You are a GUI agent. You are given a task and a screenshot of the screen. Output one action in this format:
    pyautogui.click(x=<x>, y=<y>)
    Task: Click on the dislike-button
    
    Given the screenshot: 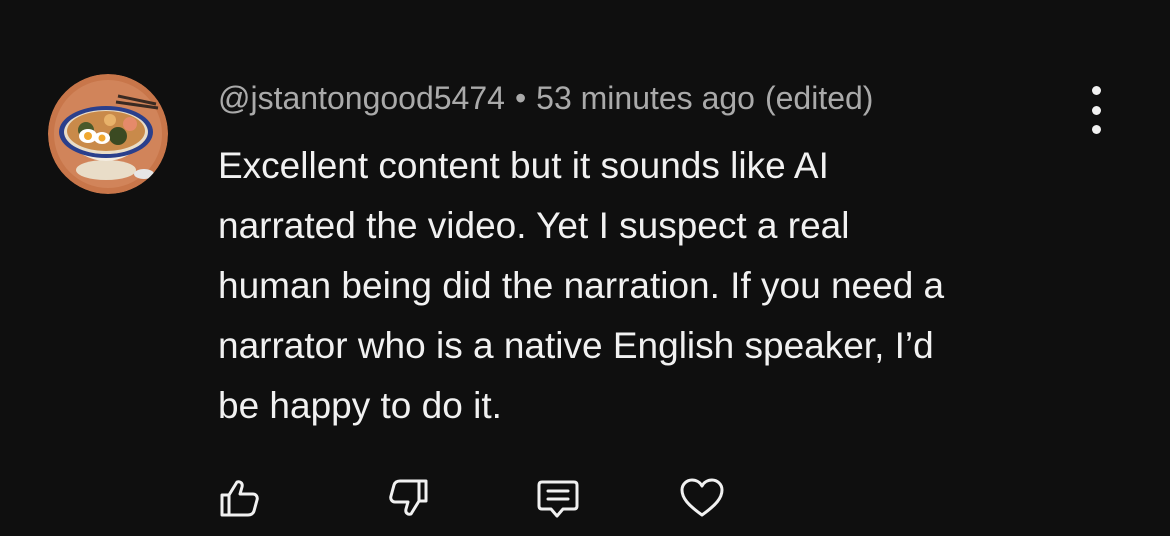 What is the action you would take?
    pyautogui.click(x=408, y=498)
    